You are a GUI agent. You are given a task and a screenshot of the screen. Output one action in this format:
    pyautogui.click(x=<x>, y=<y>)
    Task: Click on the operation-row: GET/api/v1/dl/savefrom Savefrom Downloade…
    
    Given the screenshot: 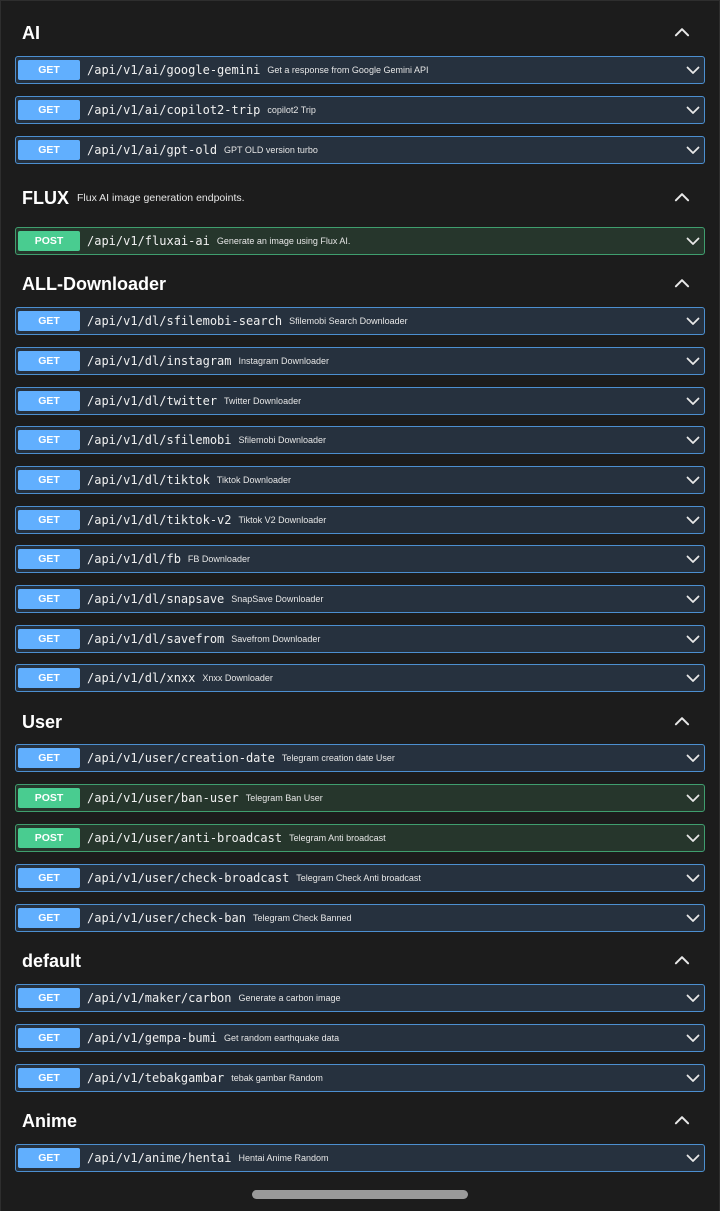 What is the action you would take?
    pyautogui.click(x=360, y=639)
    